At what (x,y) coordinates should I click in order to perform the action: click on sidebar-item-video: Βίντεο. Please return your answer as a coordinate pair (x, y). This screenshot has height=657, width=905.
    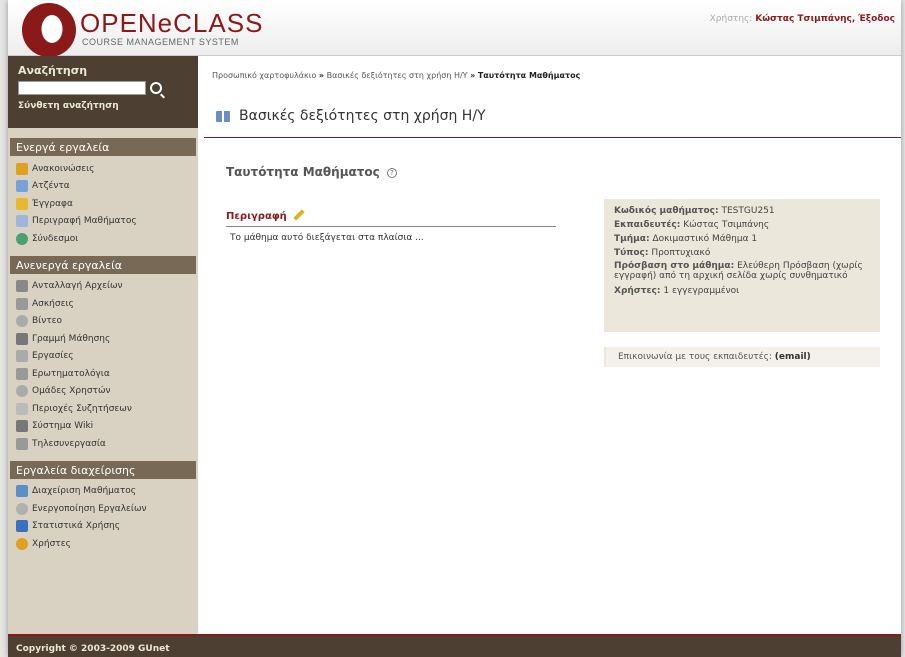
    Looking at the image, I should click on (103, 322).